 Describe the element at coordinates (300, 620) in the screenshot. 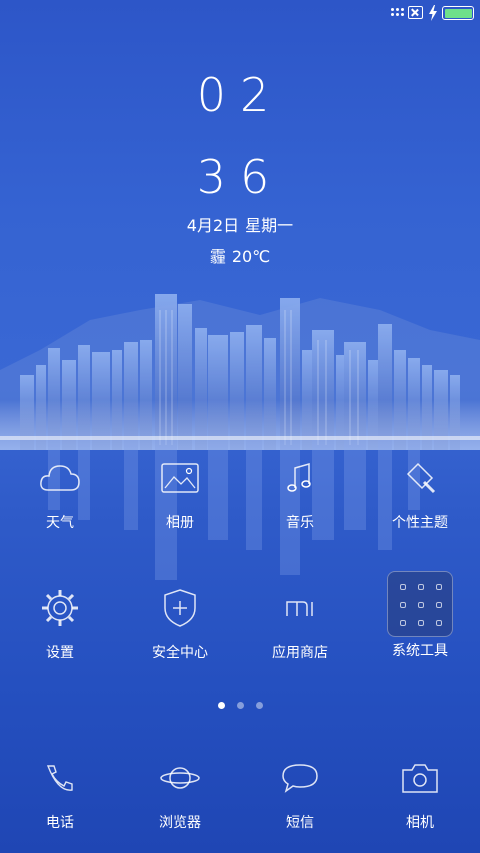

I see `app-store: 应用商店` at that location.